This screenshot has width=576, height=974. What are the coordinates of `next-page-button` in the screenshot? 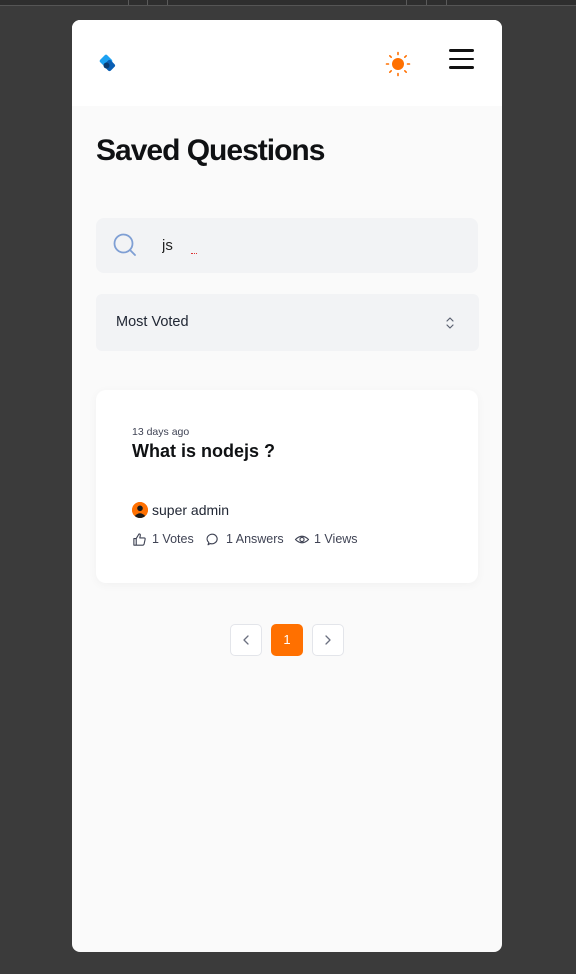 It's located at (328, 640).